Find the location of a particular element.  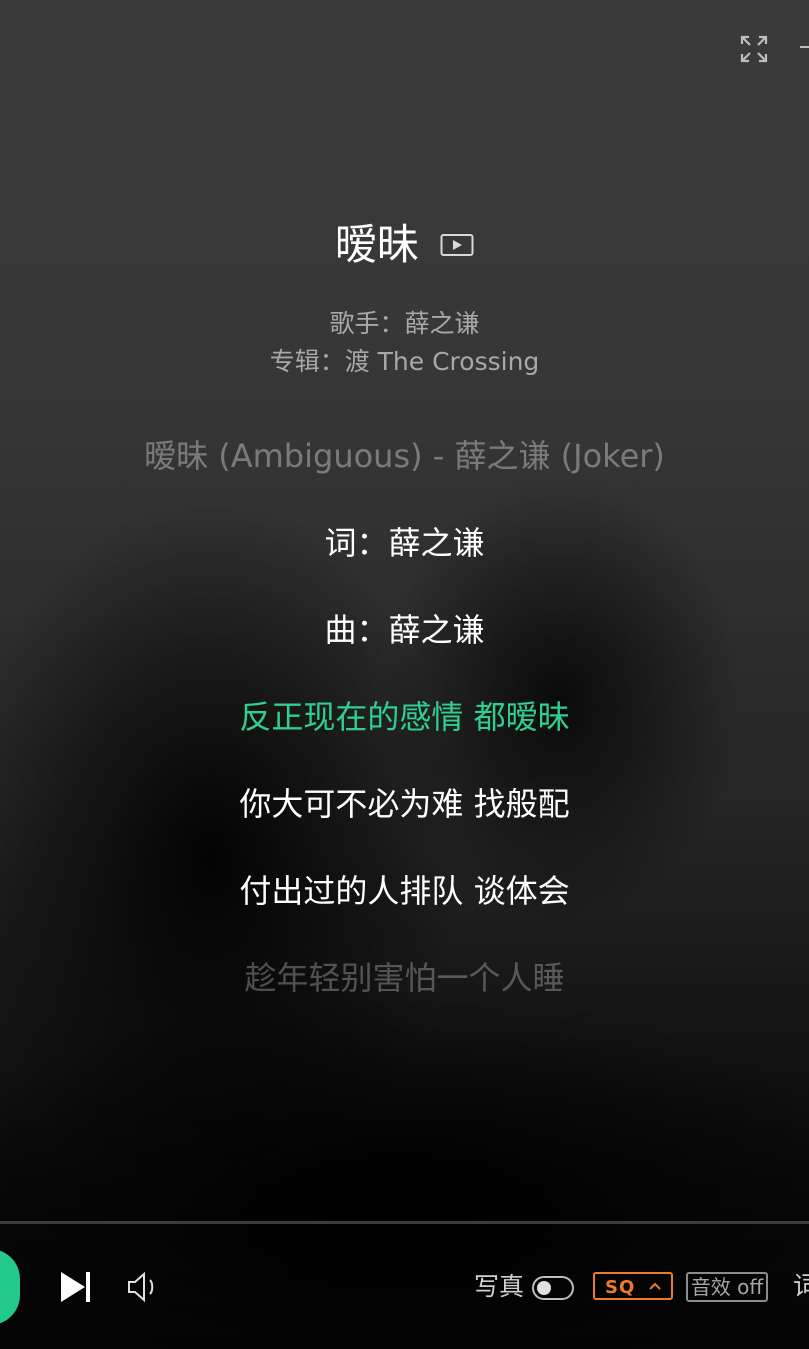

song-title-row: 暧昧 is located at coordinates (404, 243).